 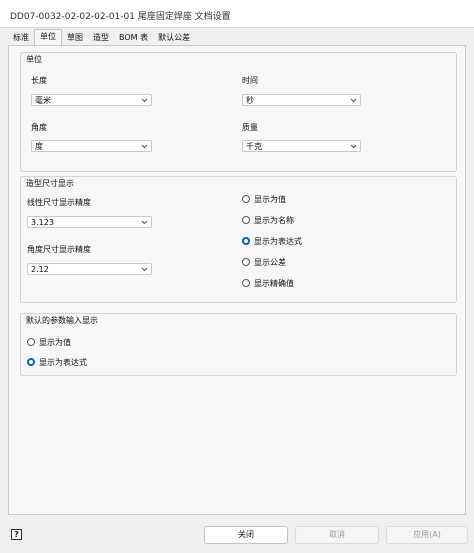 I want to click on radio-label: 显示精确值, so click(x=274, y=283).